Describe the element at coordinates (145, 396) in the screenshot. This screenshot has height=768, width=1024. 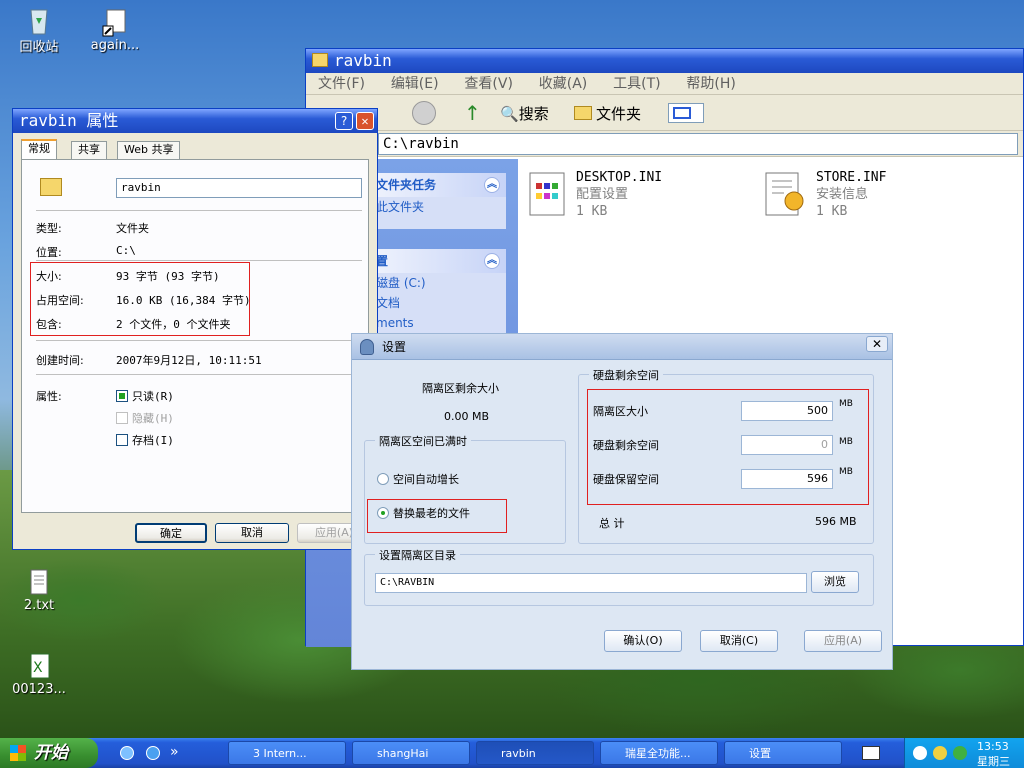
I see `readonly-checkbox: 只读(R)` at that location.